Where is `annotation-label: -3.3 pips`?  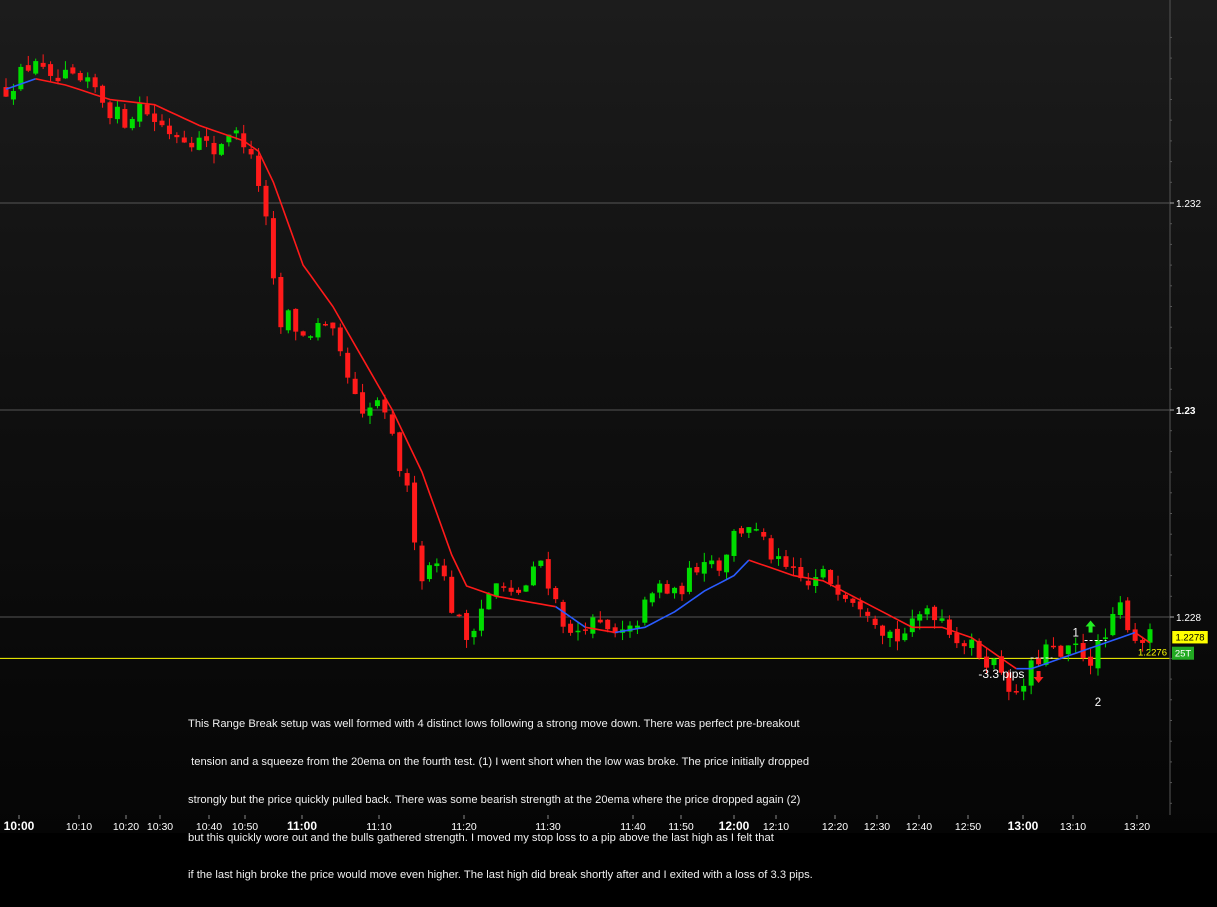
annotation-label: -3.3 pips is located at coordinates (1001, 674).